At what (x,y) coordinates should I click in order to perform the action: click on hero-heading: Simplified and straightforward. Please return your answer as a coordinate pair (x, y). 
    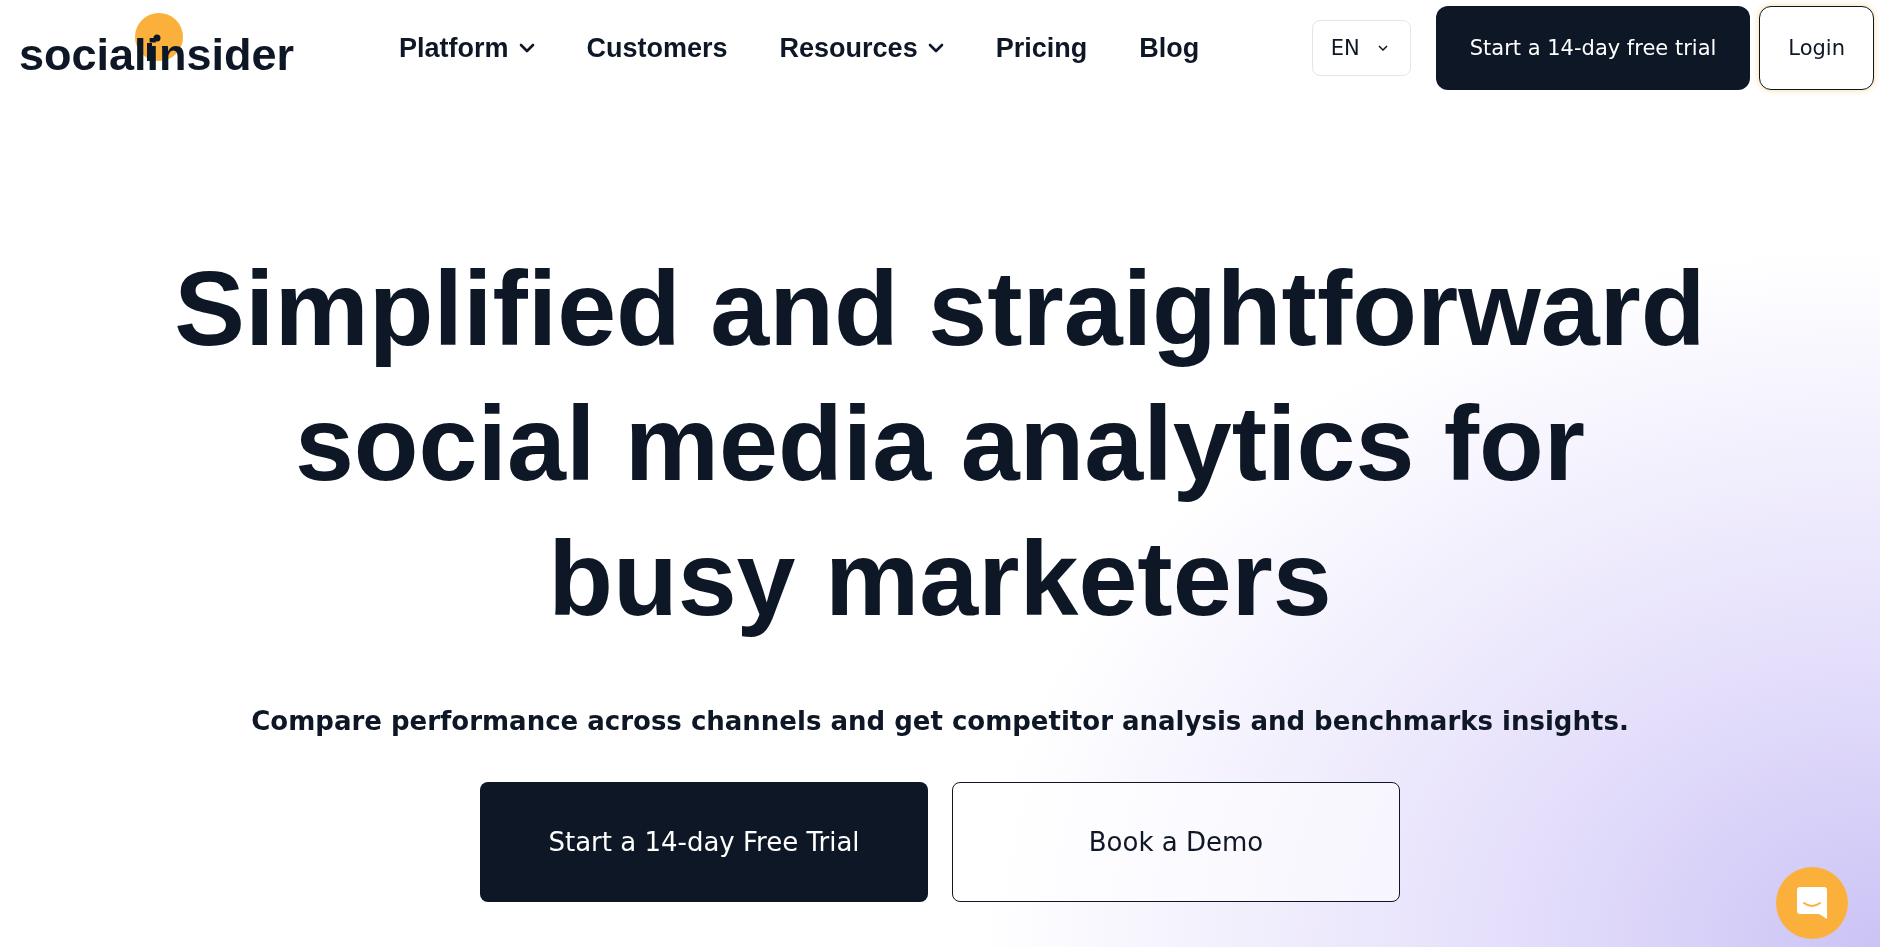
    Looking at the image, I should click on (940, 308).